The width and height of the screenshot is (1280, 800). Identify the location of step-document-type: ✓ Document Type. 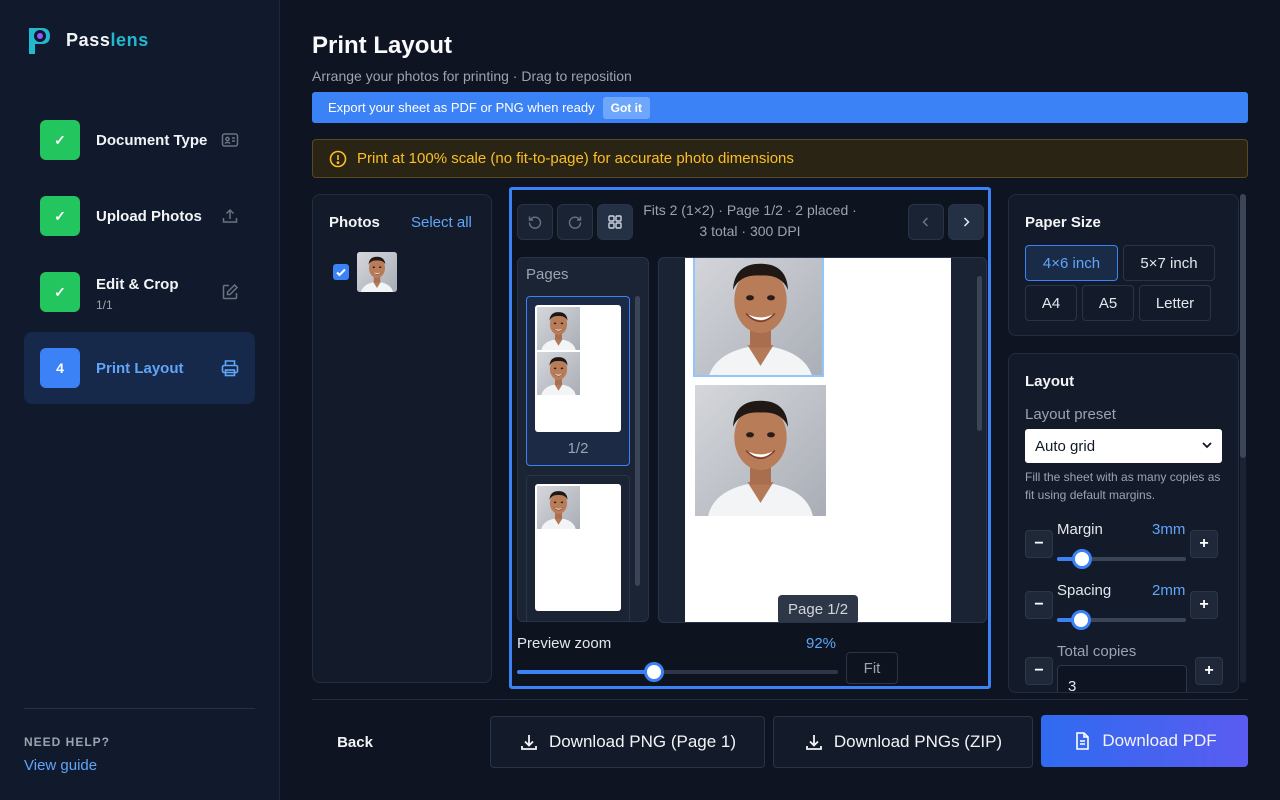
(139, 140).